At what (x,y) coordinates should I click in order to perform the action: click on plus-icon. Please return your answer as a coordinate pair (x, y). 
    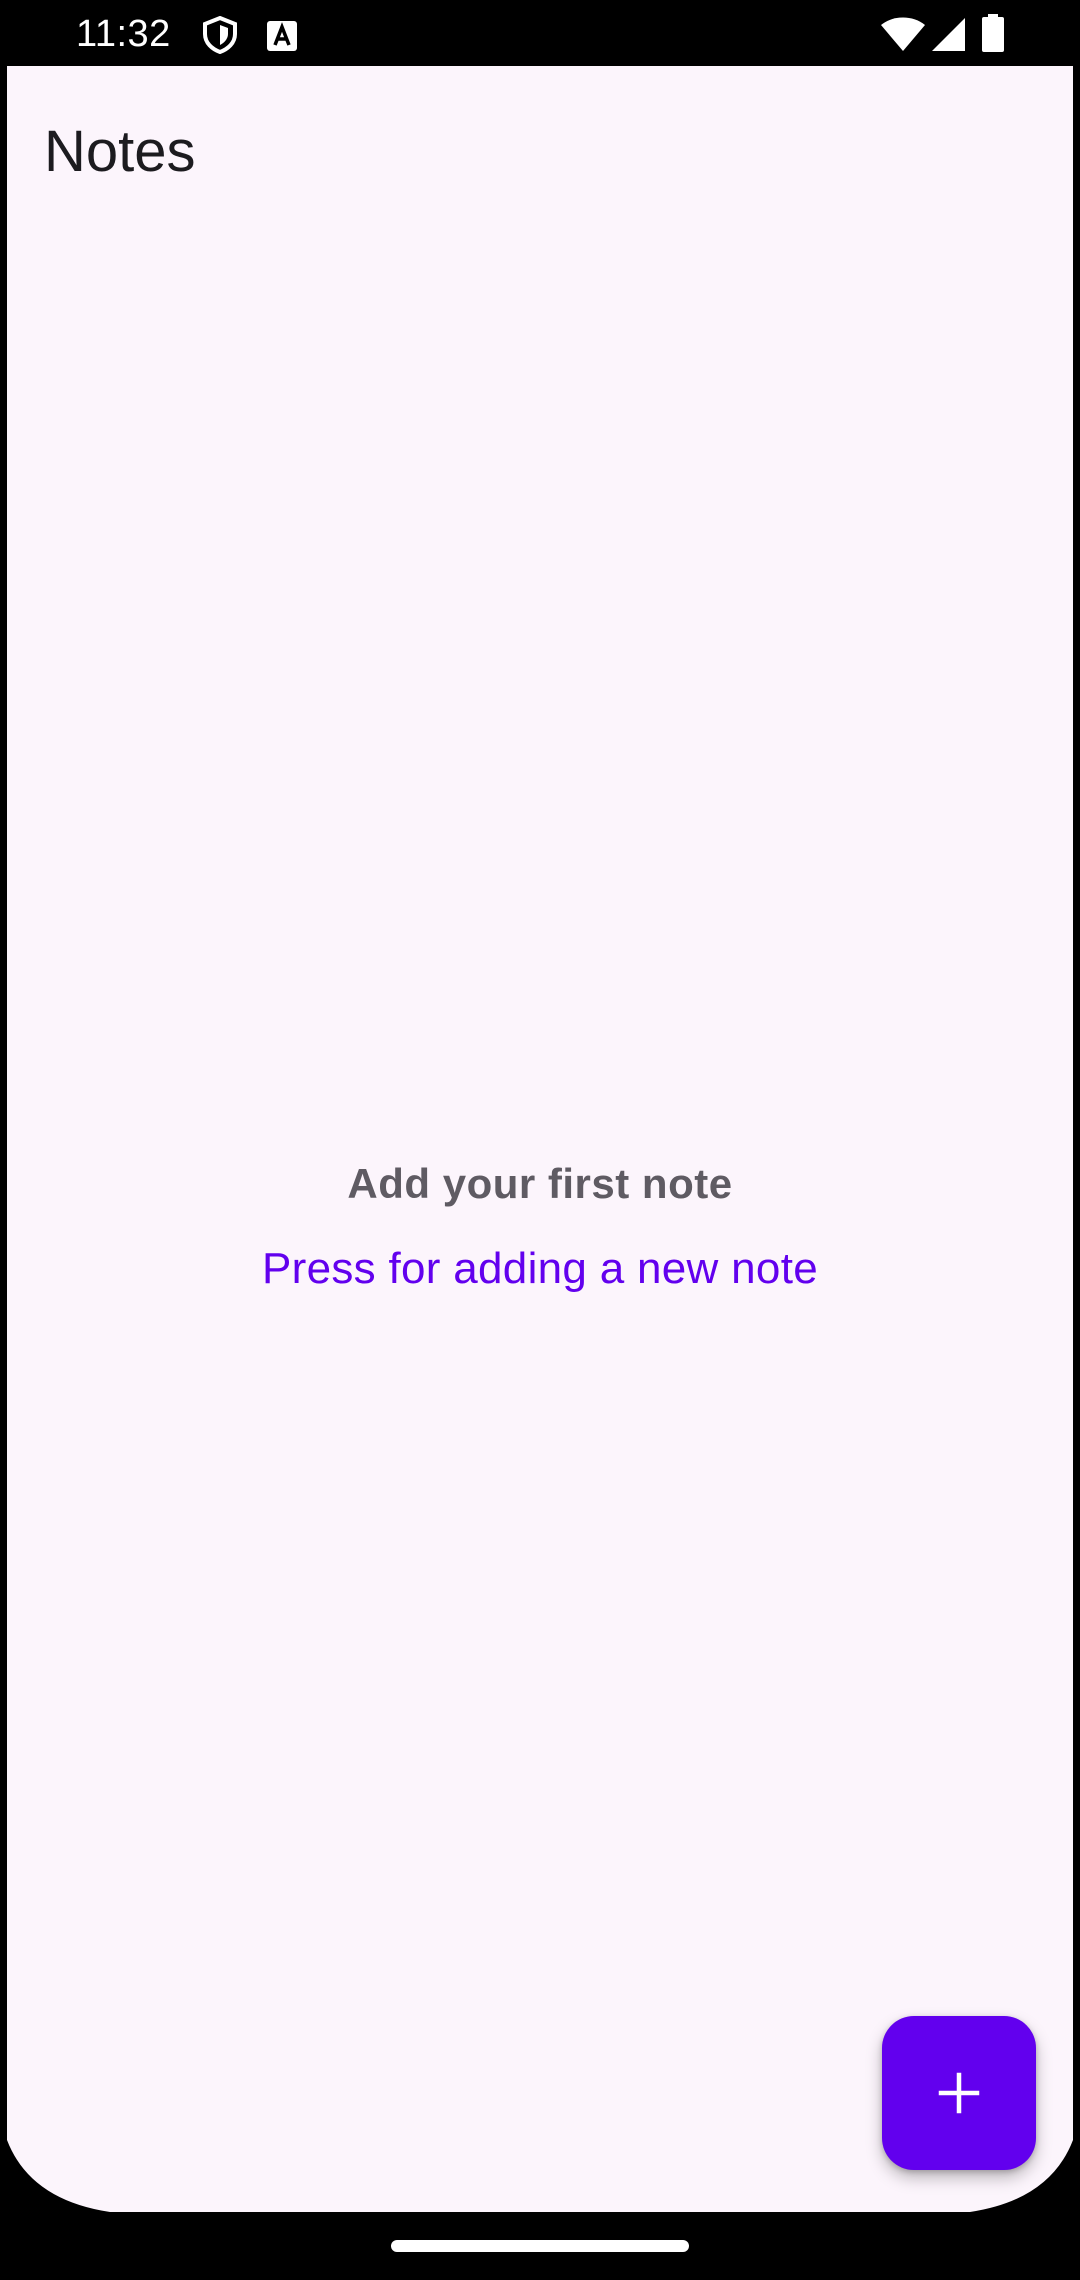
    Looking at the image, I should click on (959, 2093).